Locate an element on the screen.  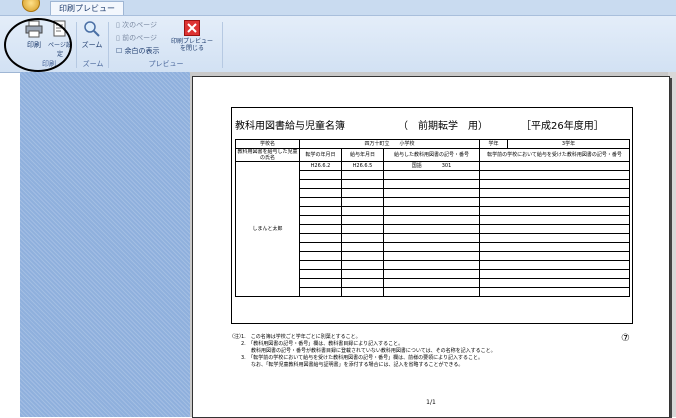
circled-number: ⑦ is located at coordinates (625, 338).